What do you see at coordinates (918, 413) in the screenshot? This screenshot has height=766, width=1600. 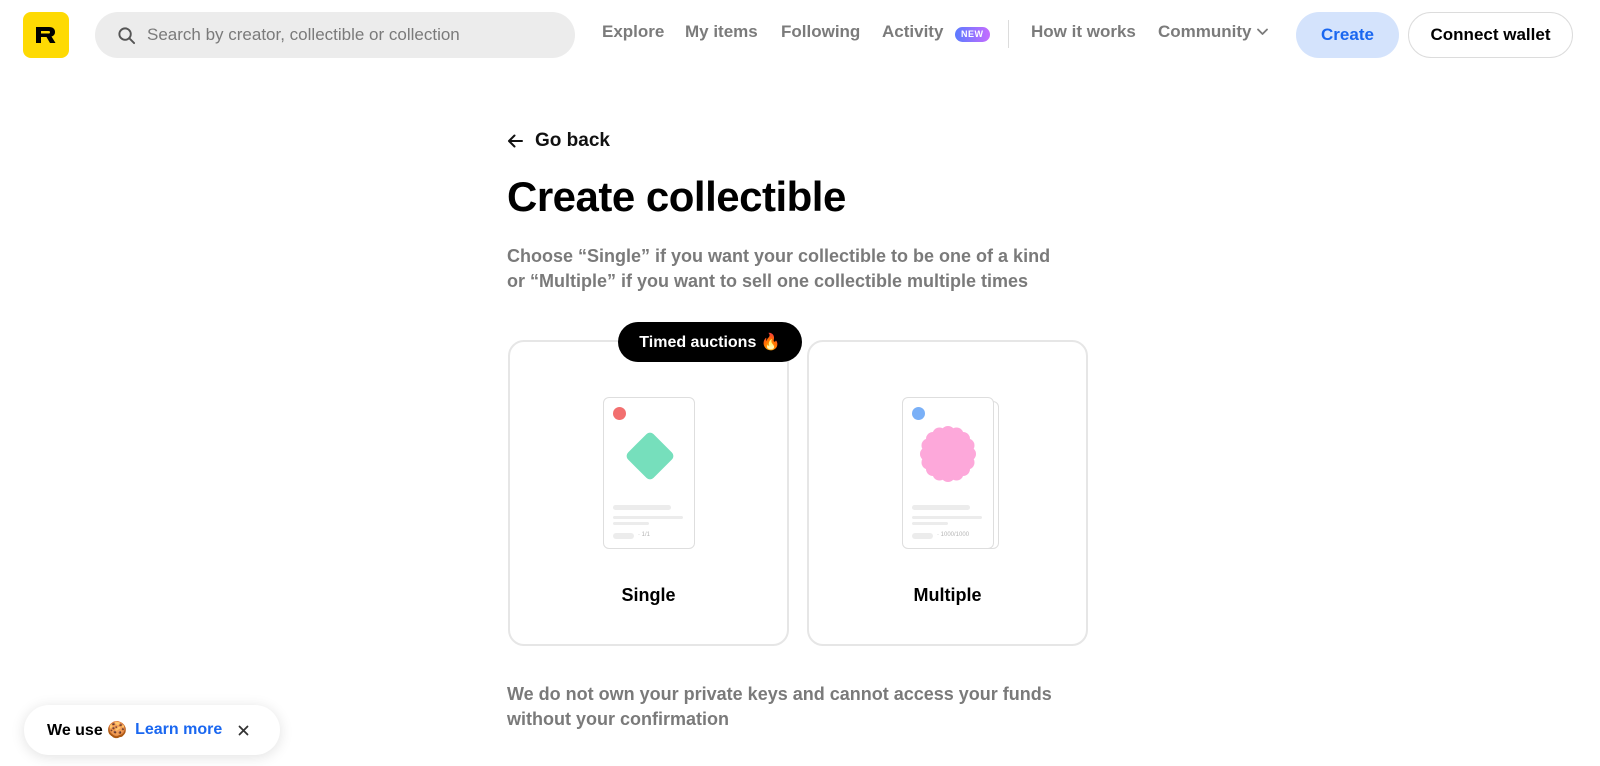 I see `multiple-dot-icon` at bounding box center [918, 413].